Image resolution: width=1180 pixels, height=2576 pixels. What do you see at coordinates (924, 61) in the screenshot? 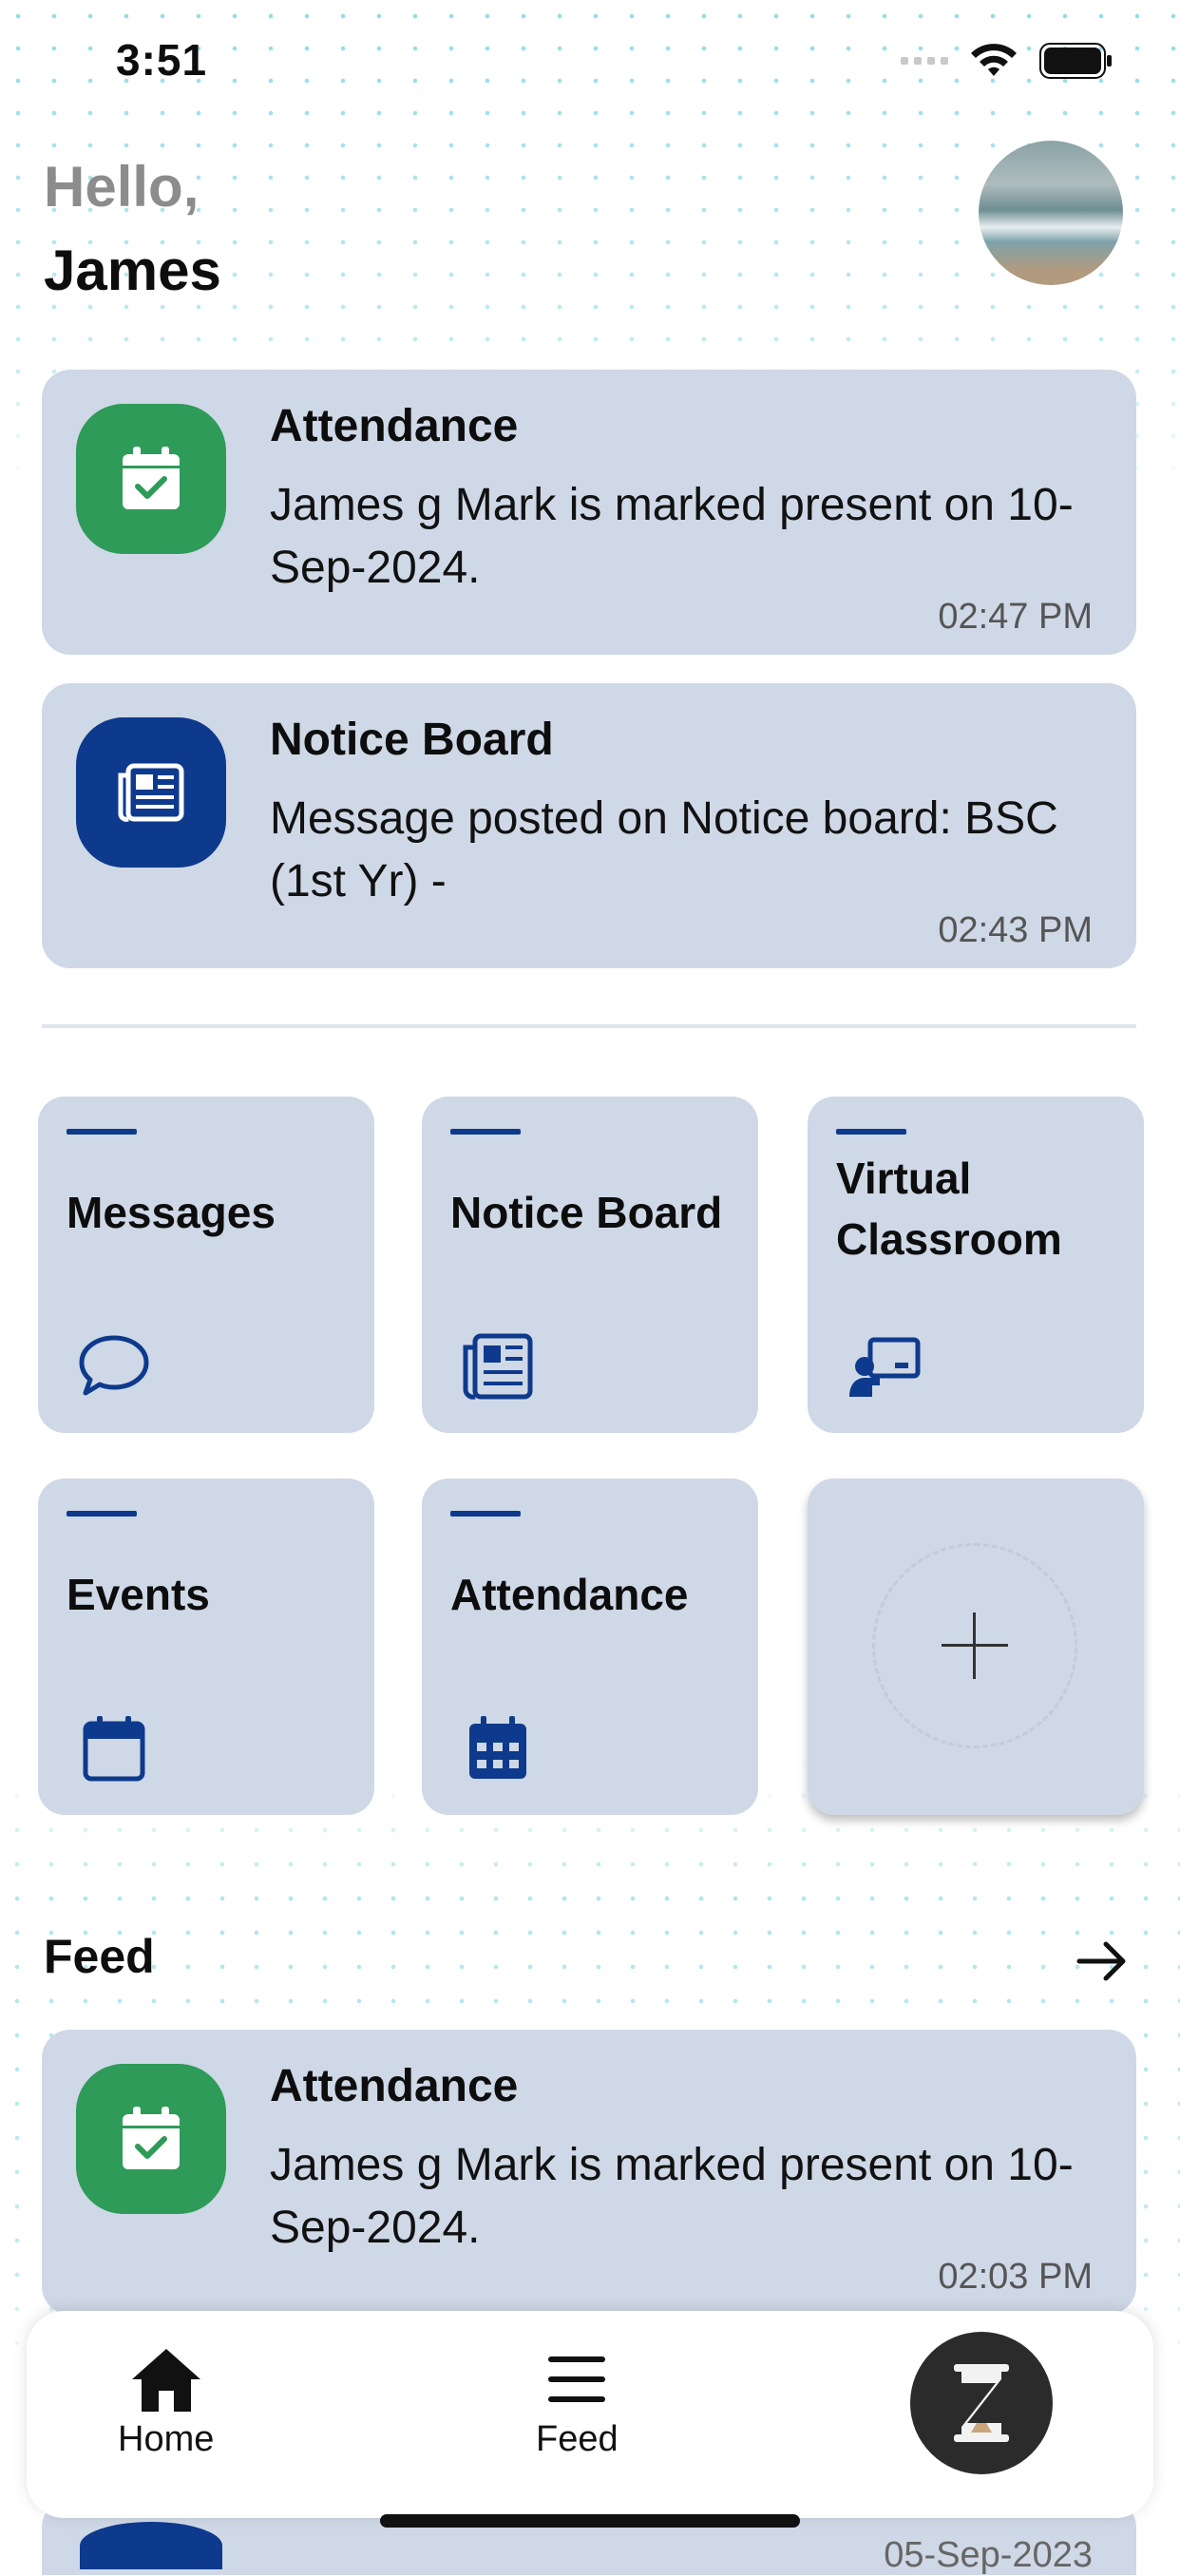
I see `signal-icon` at bounding box center [924, 61].